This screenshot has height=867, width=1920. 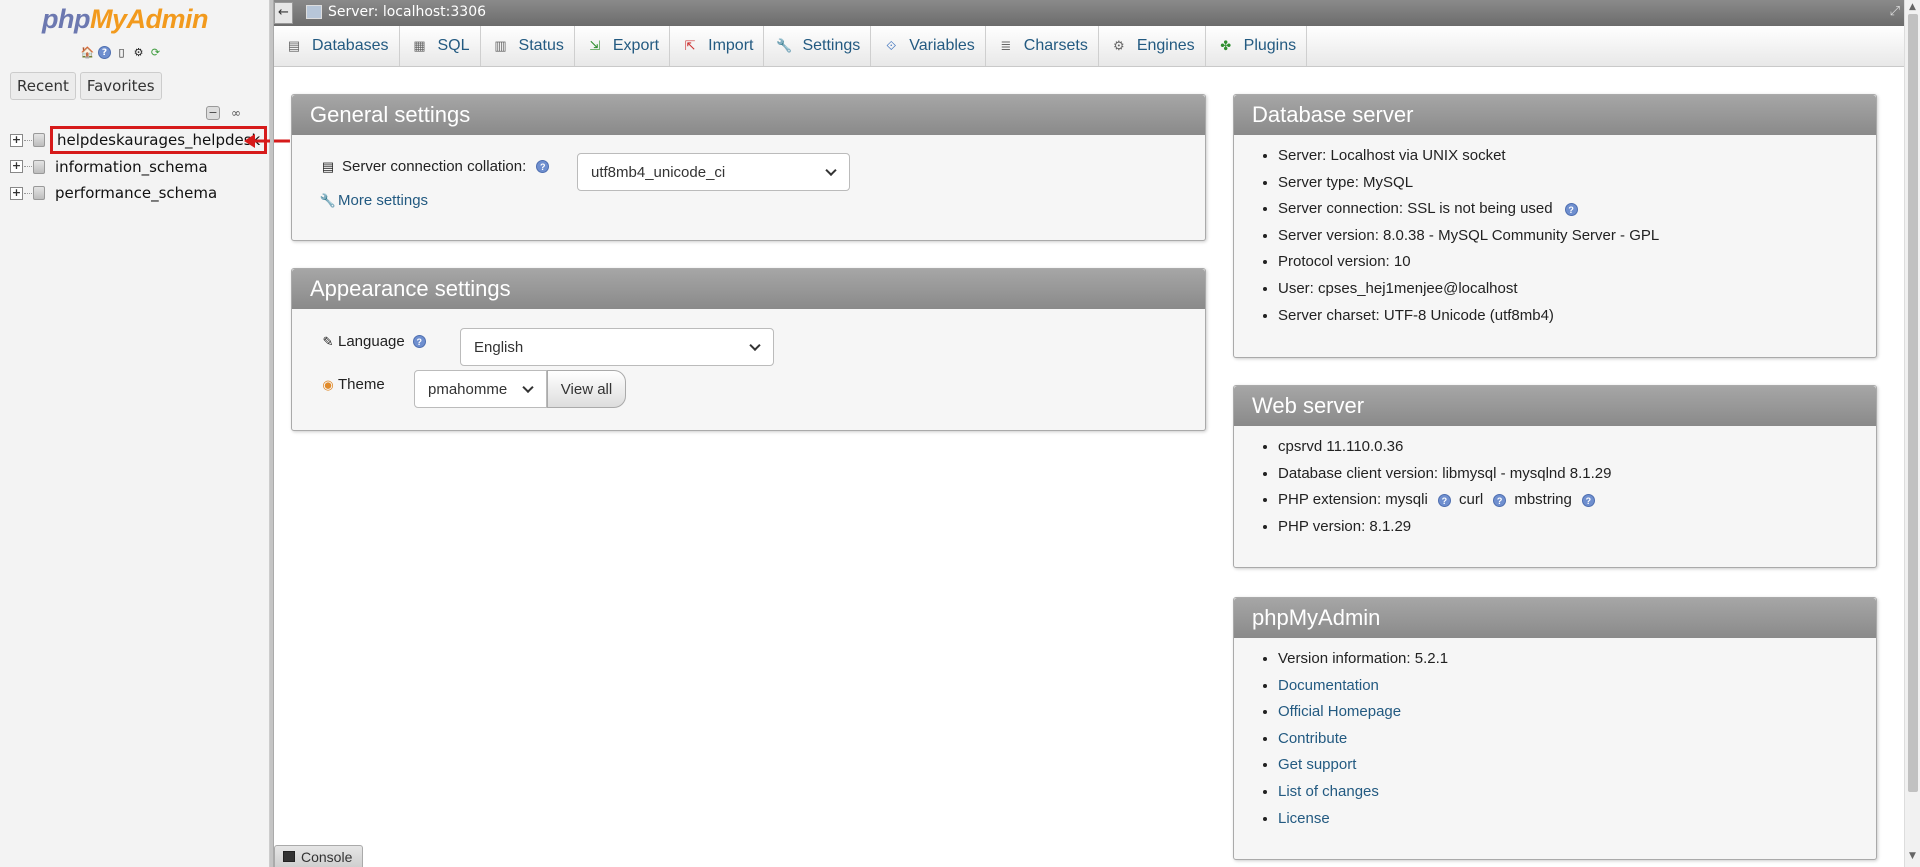 I want to click on tab-export: ⇲ Export, so click(x=623, y=46).